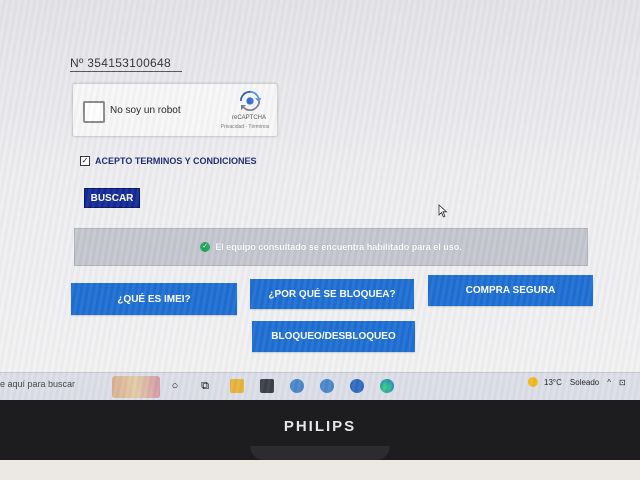  I want to click on recaptcha-logo-icon, so click(250, 101).